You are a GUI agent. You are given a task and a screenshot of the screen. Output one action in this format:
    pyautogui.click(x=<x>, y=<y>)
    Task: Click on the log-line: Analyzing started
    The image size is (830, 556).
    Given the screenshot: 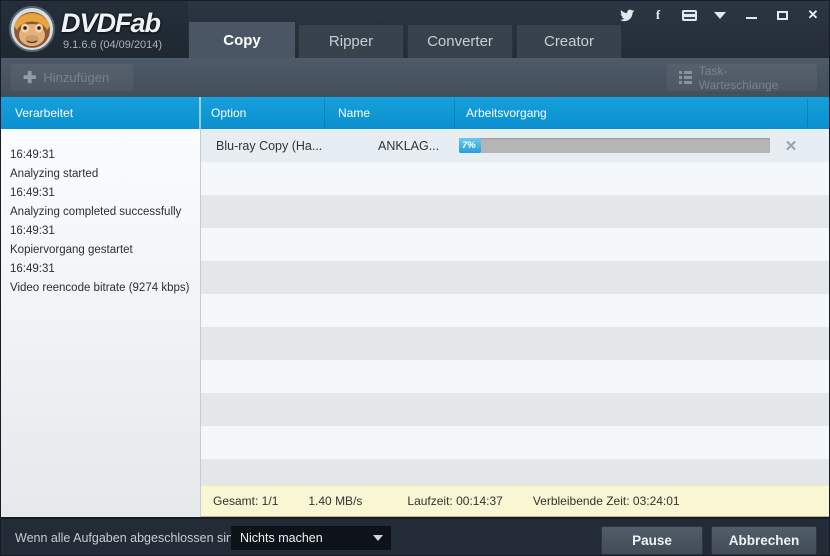 What is the action you would take?
    pyautogui.click(x=54, y=174)
    